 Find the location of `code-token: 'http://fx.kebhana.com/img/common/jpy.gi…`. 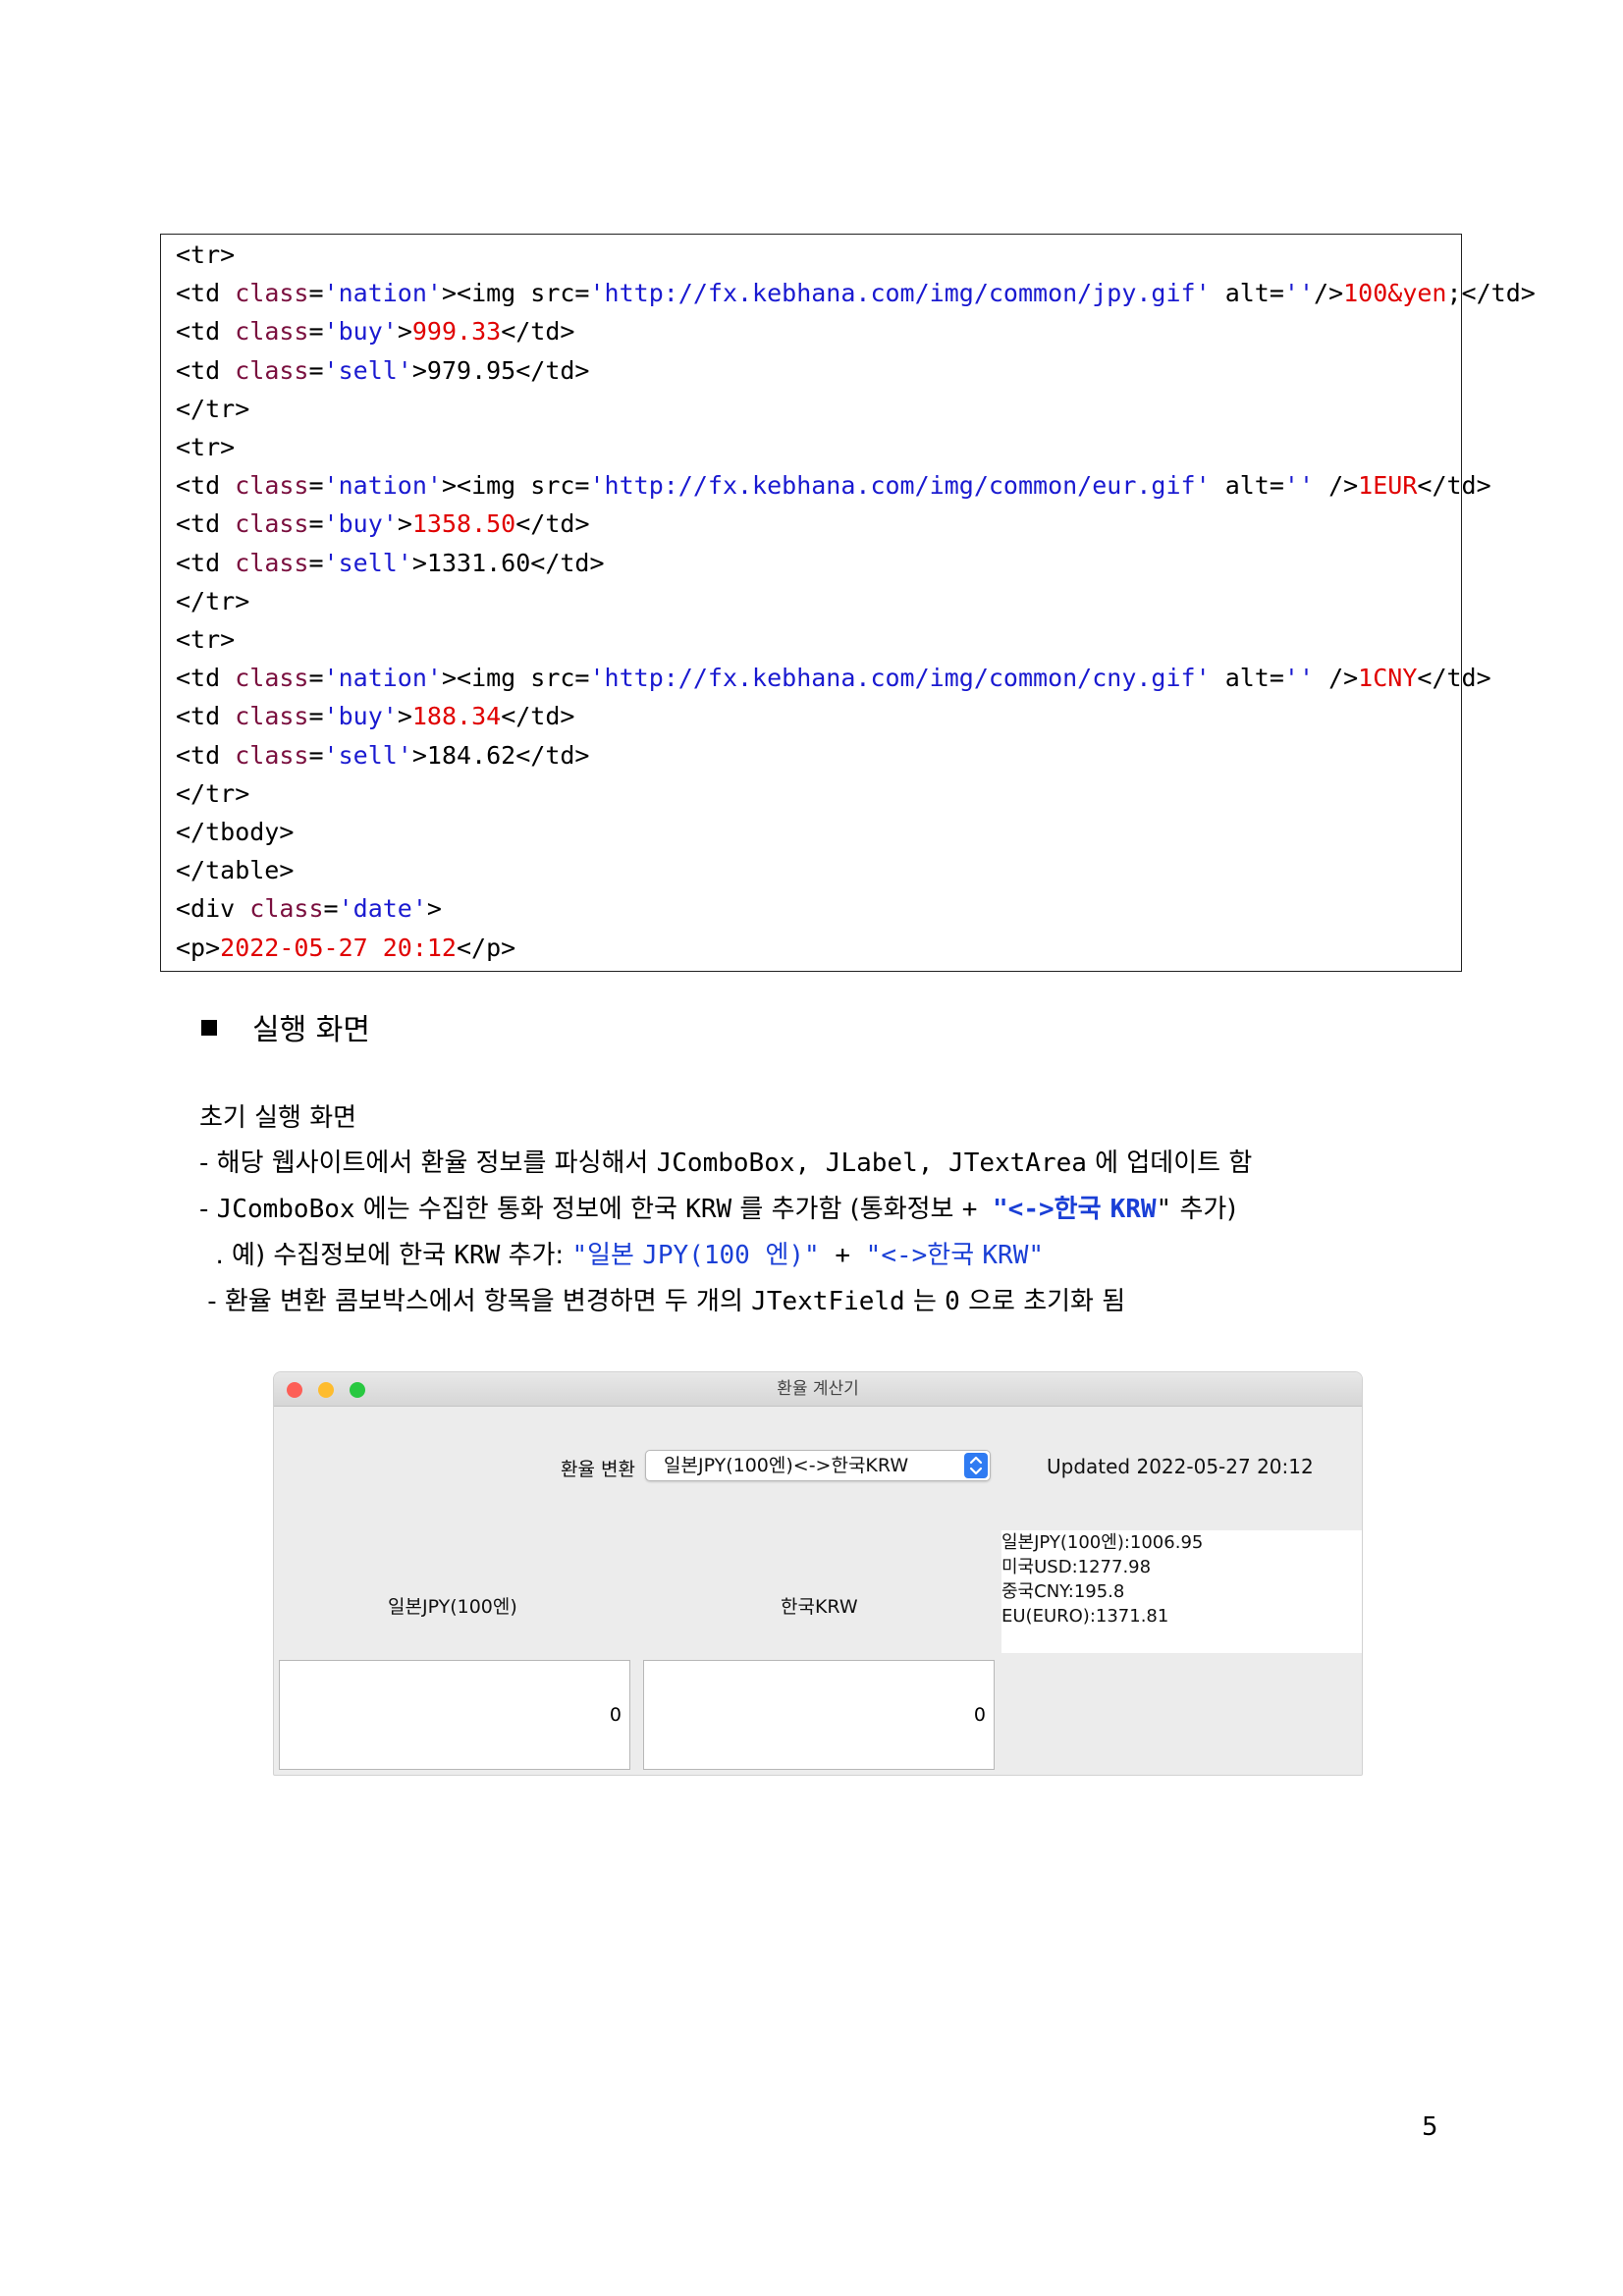

code-token: 'http://fx.kebhana.com/img/common/jpy.gi… is located at coordinates (900, 294).